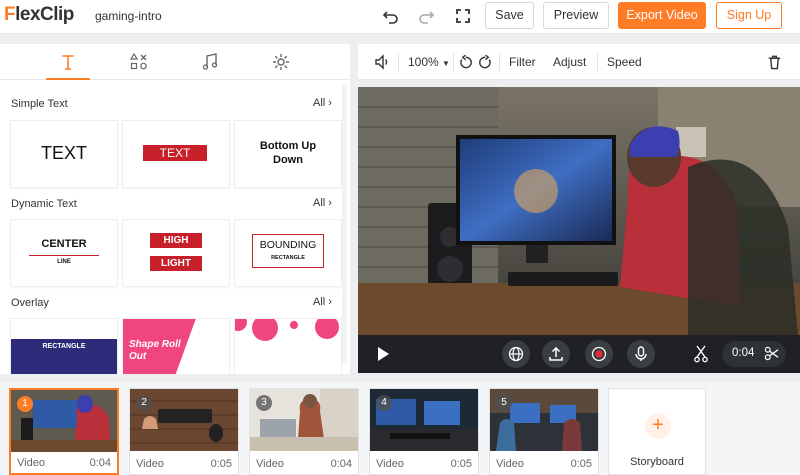  I want to click on record-icon, so click(599, 354).